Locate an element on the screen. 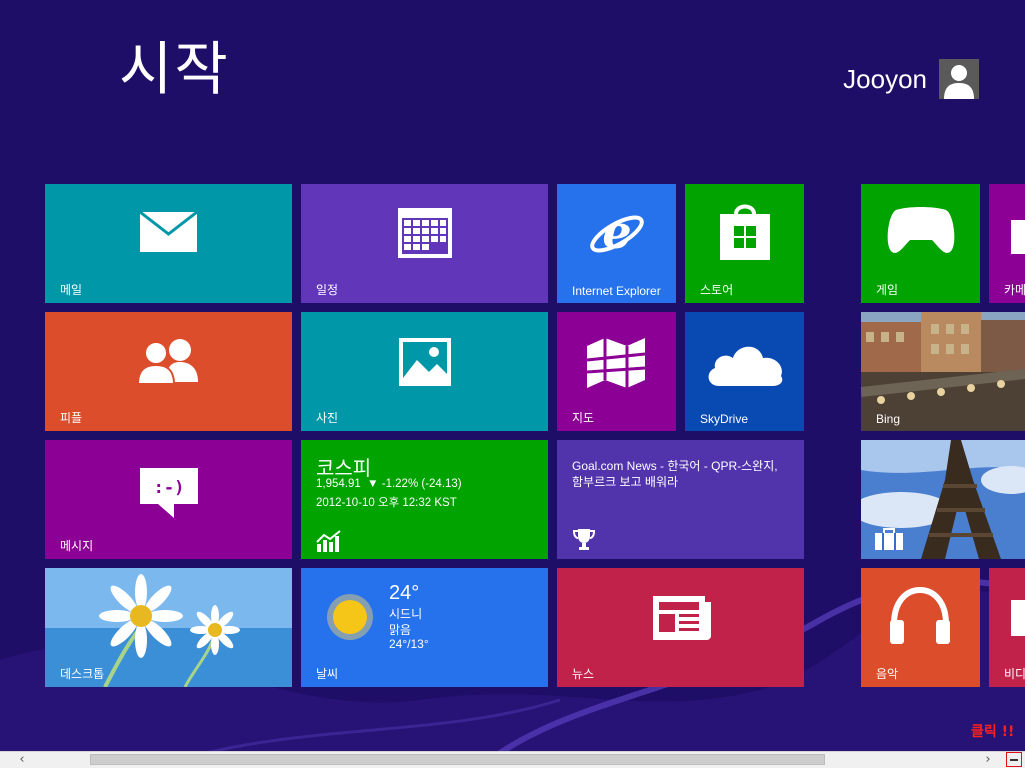 The image size is (1025, 768). tile-label: Internet Explorer is located at coordinates (616, 291).